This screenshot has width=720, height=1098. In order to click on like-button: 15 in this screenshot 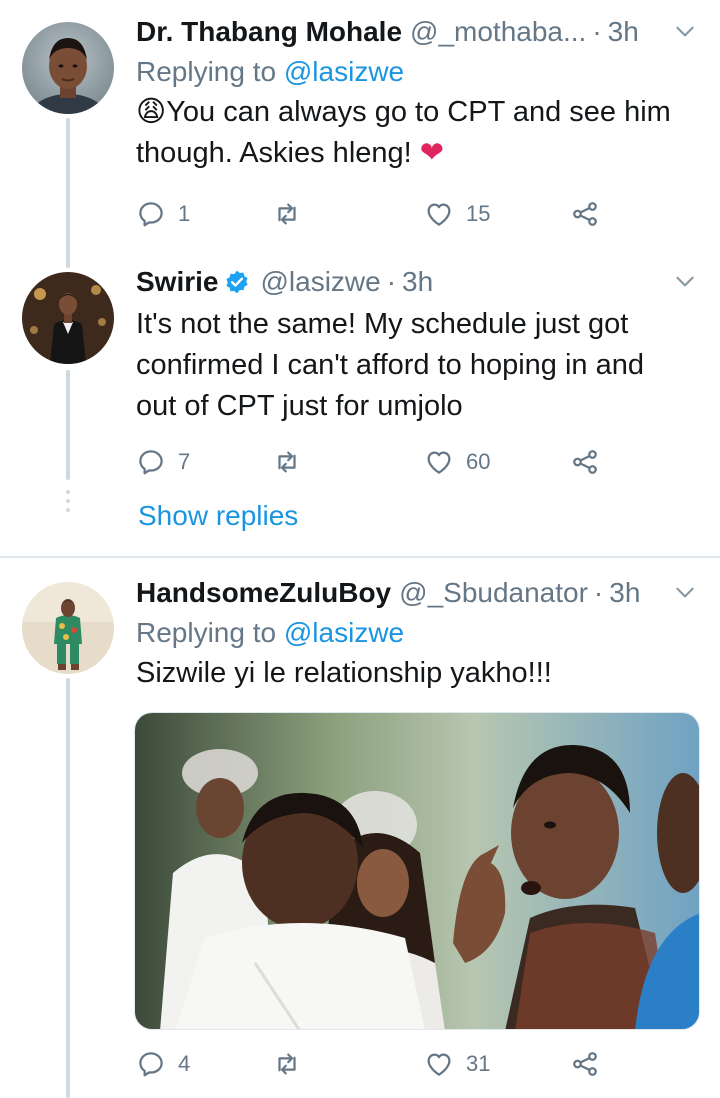, I will do `click(457, 214)`.